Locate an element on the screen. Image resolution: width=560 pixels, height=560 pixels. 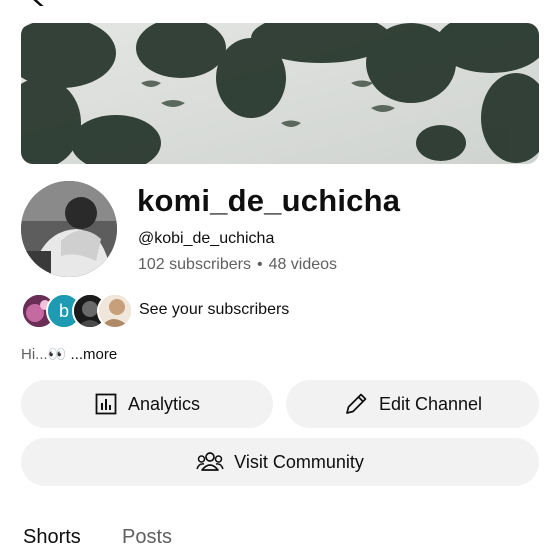
more-vert-icon is located at coordinates (534, 3).